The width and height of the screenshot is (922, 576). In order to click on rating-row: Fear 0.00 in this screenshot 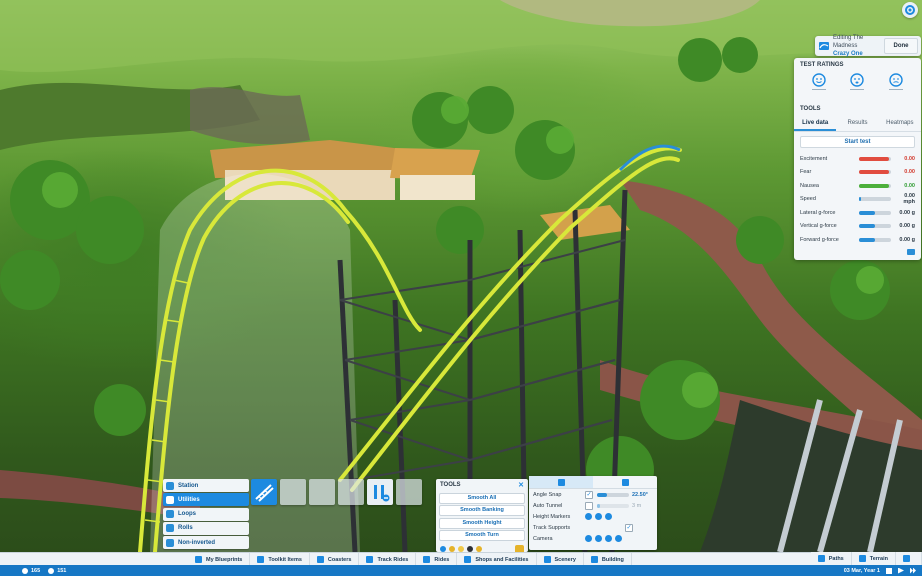, I will do `click(857, 173)`.